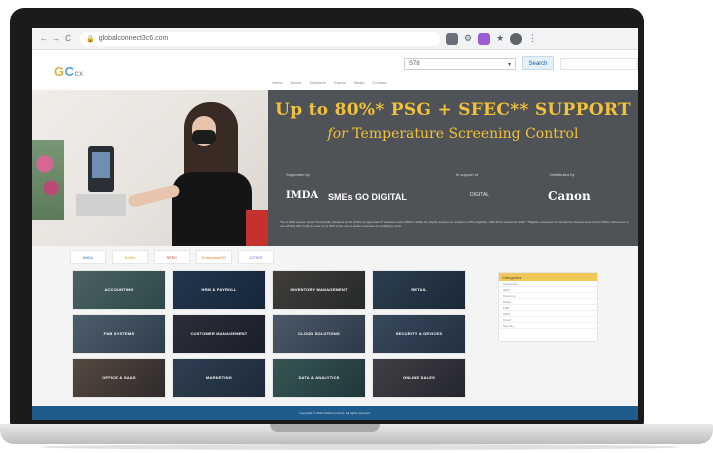 The width and height of the screenshot is (713, 453). What do you see at coordinates (340, 84) in the screenshot?
I see `nav-item: Grants` at bounding box center [340, 84].